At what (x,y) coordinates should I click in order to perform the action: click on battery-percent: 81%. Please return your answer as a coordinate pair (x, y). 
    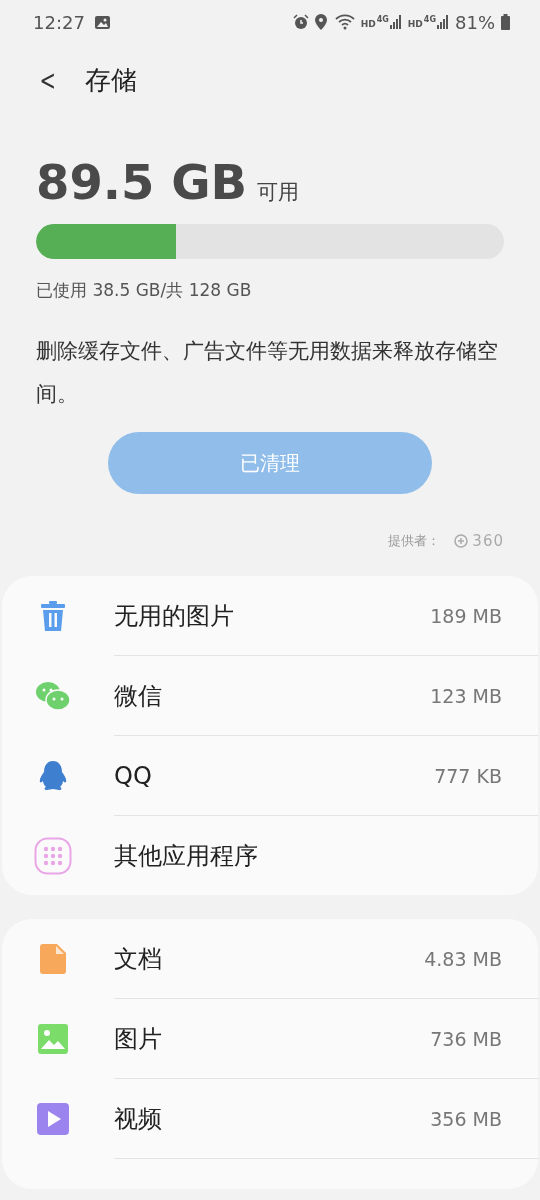
    Looking at the image, I should click on (475, 22).